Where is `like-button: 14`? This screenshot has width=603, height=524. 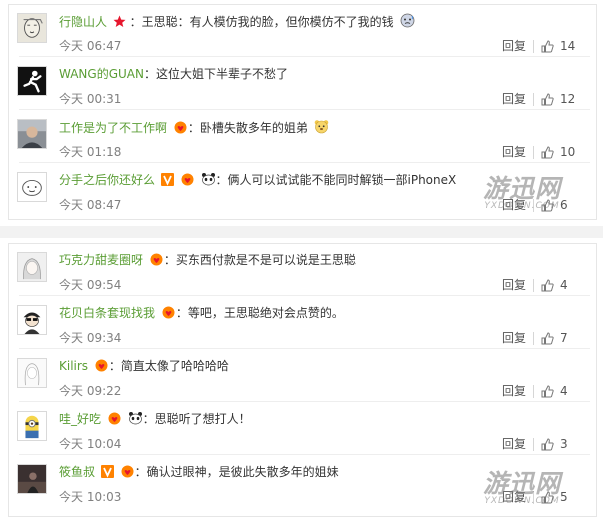
like-button: 14 is located at coordinates (558, 46).